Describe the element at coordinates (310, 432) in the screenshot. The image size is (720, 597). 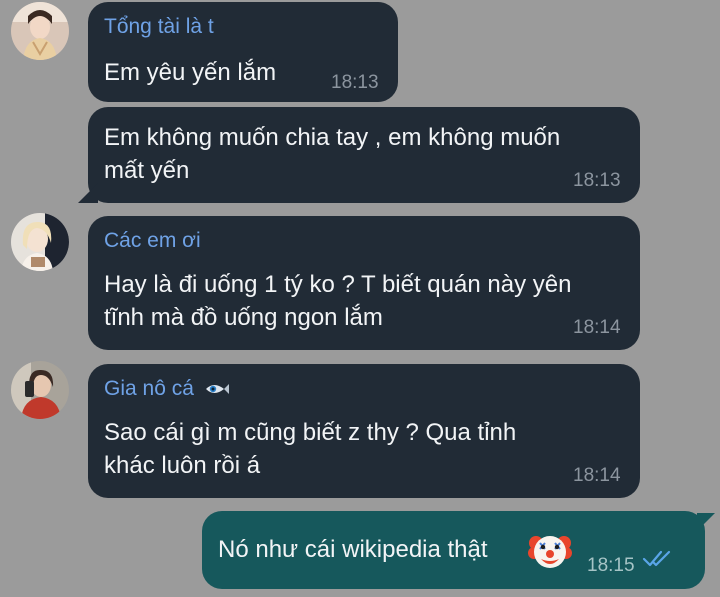
I see `message-text: Sao cái gì m cũng biết z thy ? Qua tỉnh` at that location.